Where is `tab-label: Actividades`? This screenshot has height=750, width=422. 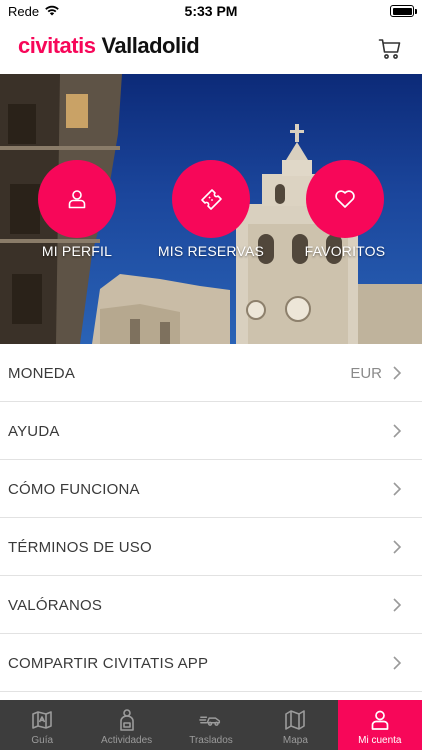 tab-label: Actividades is located at coordinates (127, 740).